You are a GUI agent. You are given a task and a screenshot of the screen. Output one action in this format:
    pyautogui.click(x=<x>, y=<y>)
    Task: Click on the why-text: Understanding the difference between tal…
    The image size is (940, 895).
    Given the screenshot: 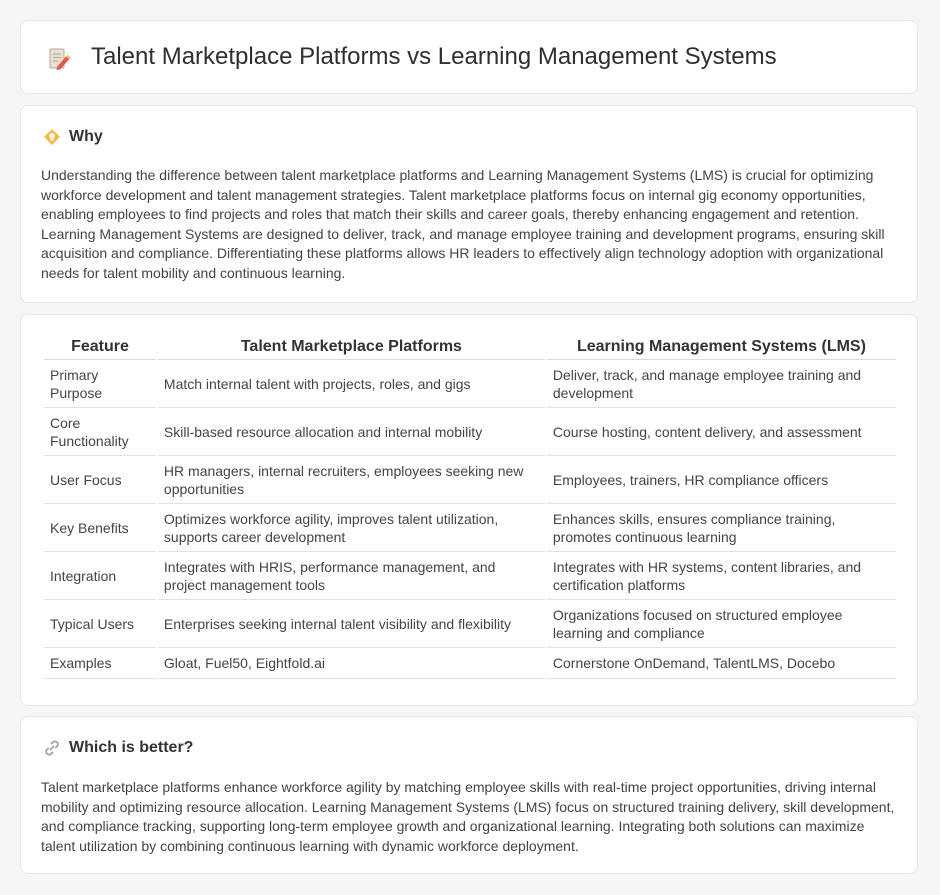 What is the action you would take?
    pyautogui.click(x=463, y=224)
    